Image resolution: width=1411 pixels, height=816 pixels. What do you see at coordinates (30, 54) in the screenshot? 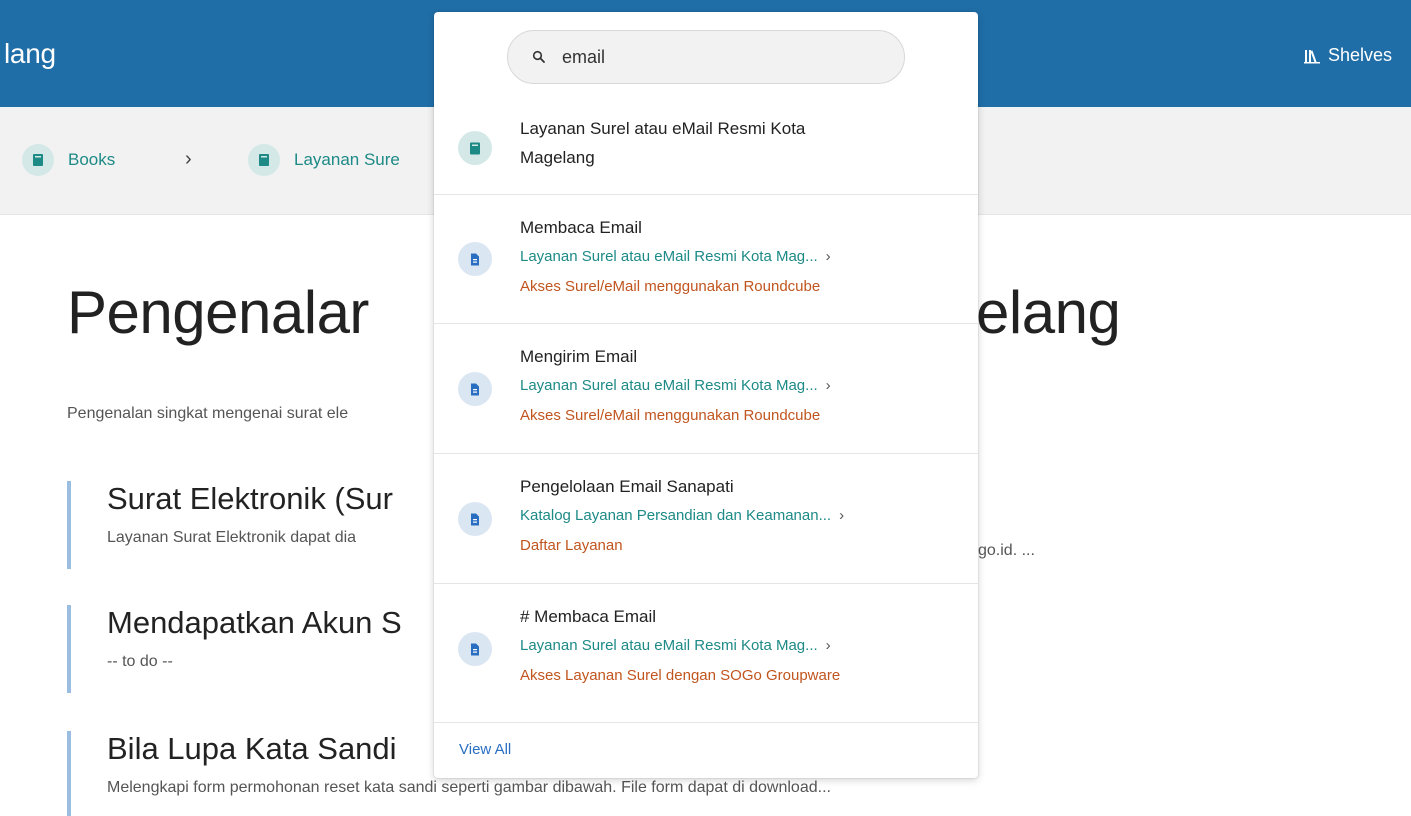
I see `app-title: lang` at bounding box center [30, 54].